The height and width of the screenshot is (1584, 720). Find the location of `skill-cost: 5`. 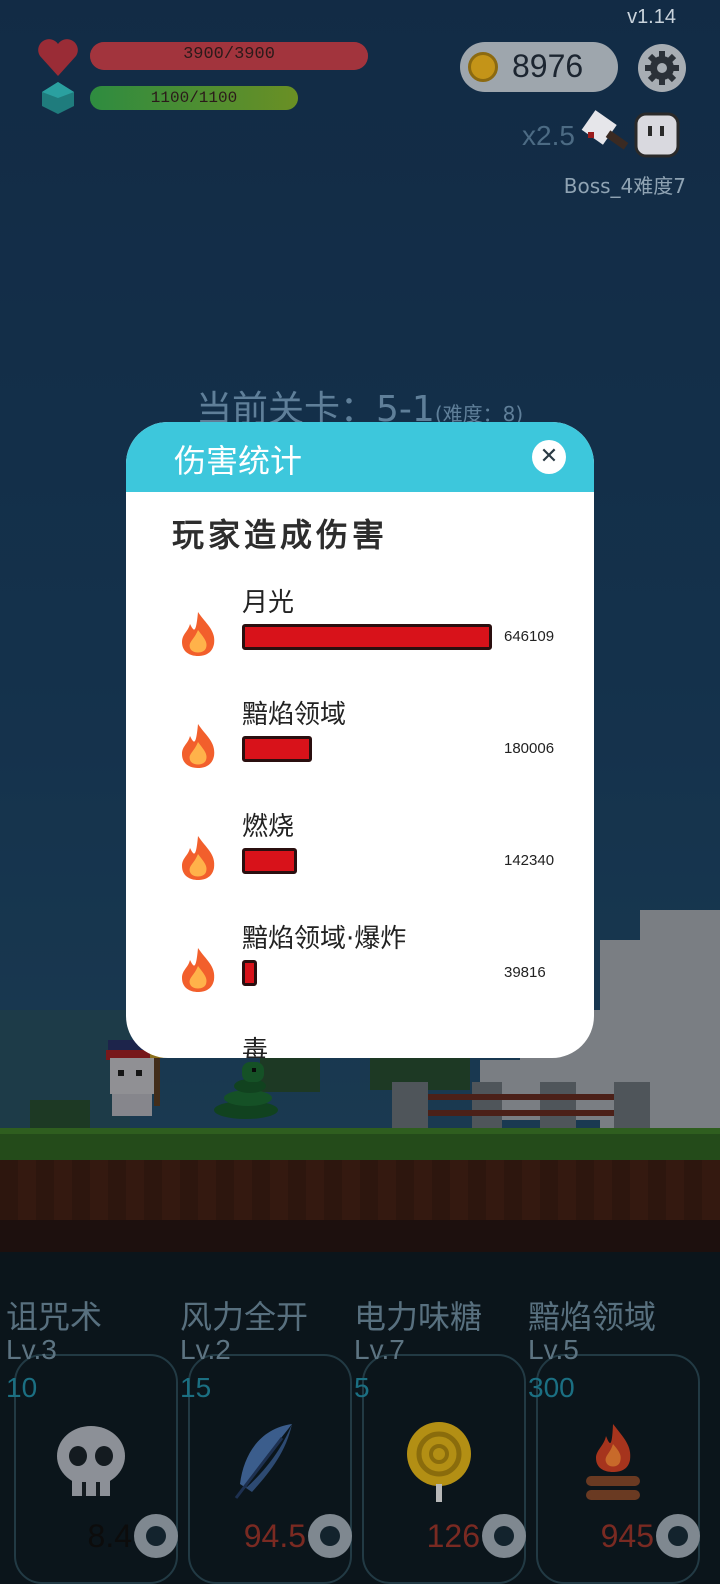

skill-cost: 5 is located at coordinates (362, 1387).